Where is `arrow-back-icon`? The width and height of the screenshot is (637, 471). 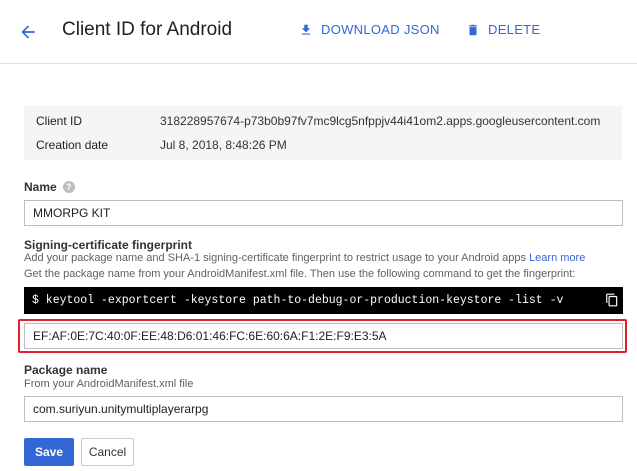
arrow-back-icon is located at coordinates (28, 32).